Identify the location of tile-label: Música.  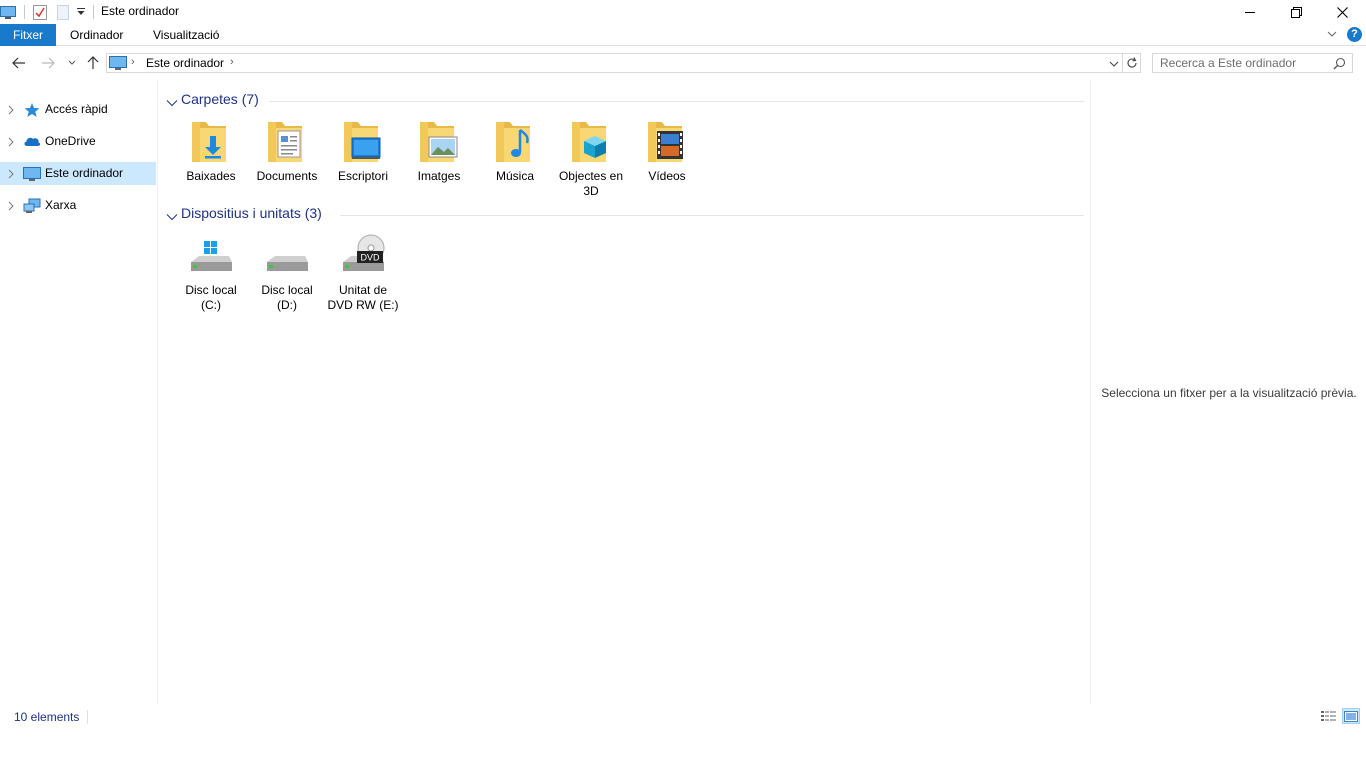
(514, 176).